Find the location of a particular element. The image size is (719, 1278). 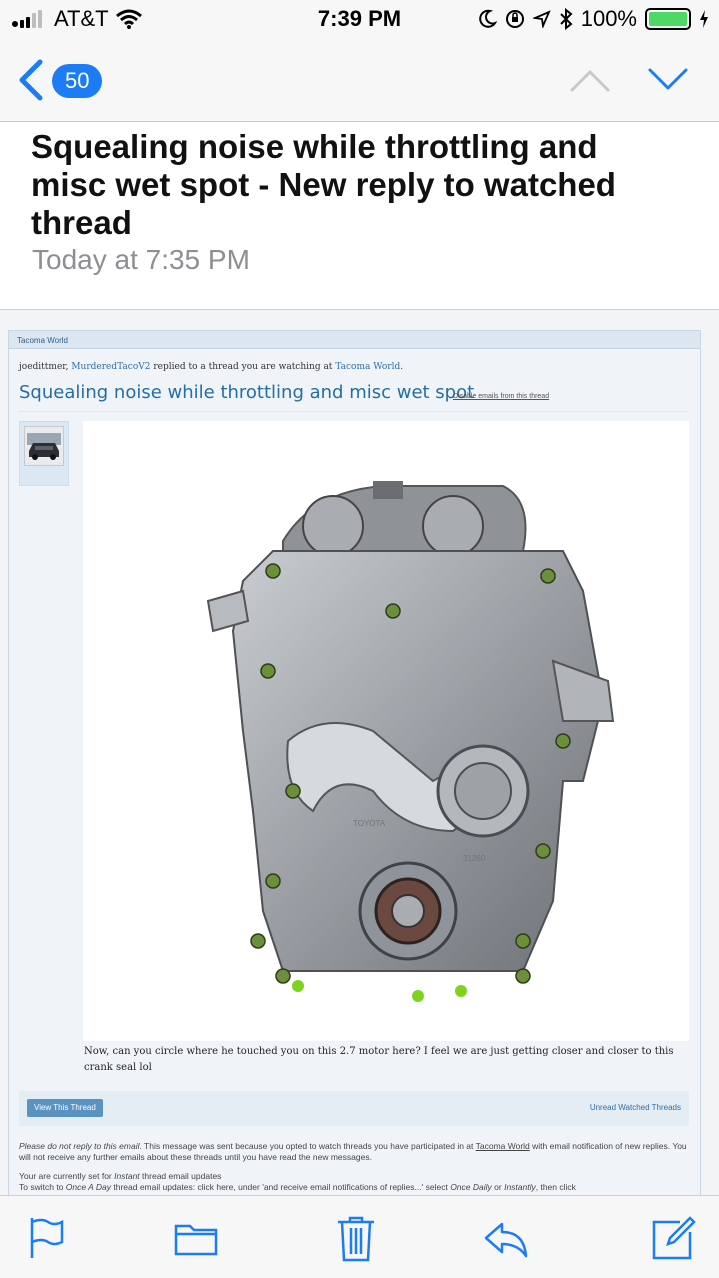

title-divider is located at coordinates (354, 411).